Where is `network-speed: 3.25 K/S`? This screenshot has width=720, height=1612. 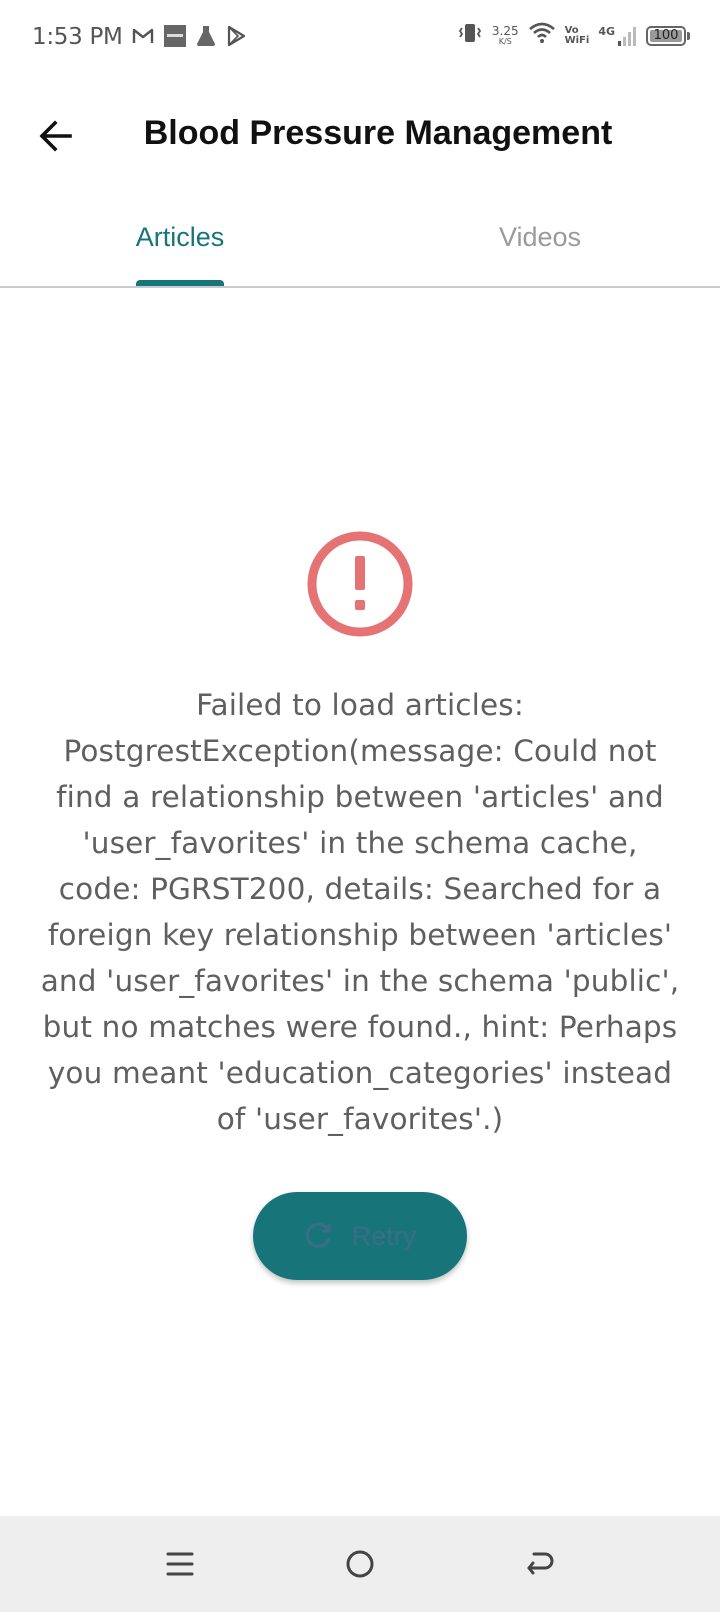
network-speed: 3.25 K/S is located at coordinates (505, 35).